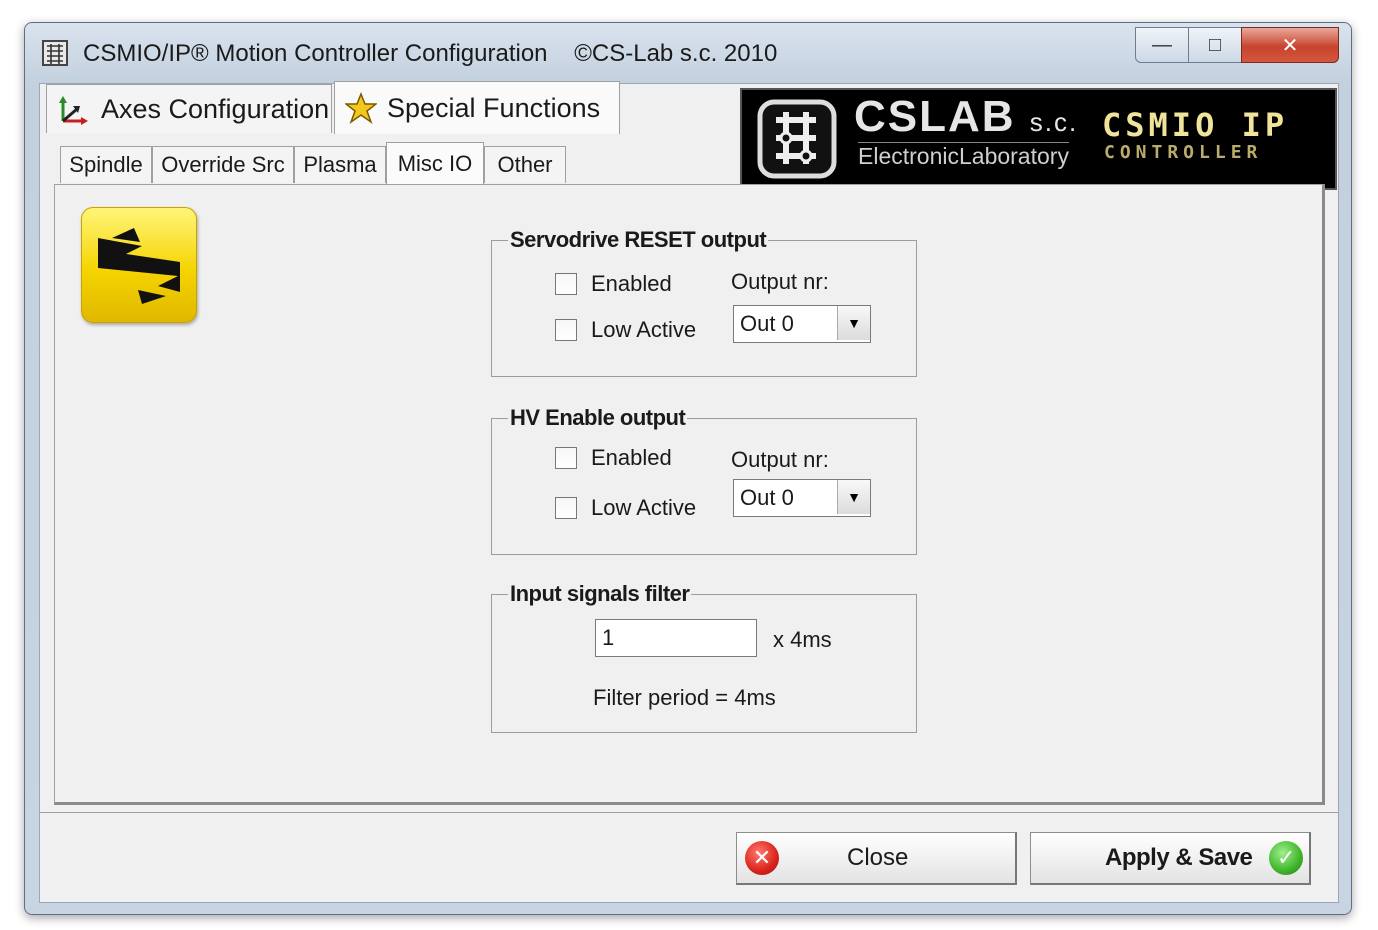 The height and width of the screenshot is (930, 1378). Describe the element at coordinates (361, 108) in the screenshot. I see `star-icon` at that location.